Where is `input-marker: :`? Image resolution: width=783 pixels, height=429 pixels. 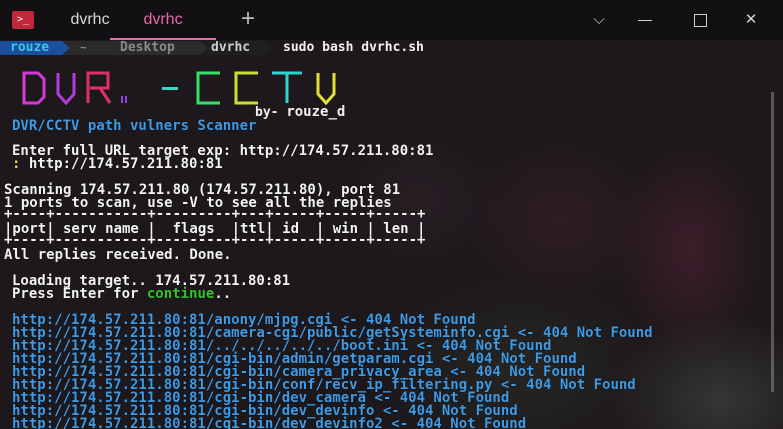
input-marker: : is located at coordinates (16, 164).